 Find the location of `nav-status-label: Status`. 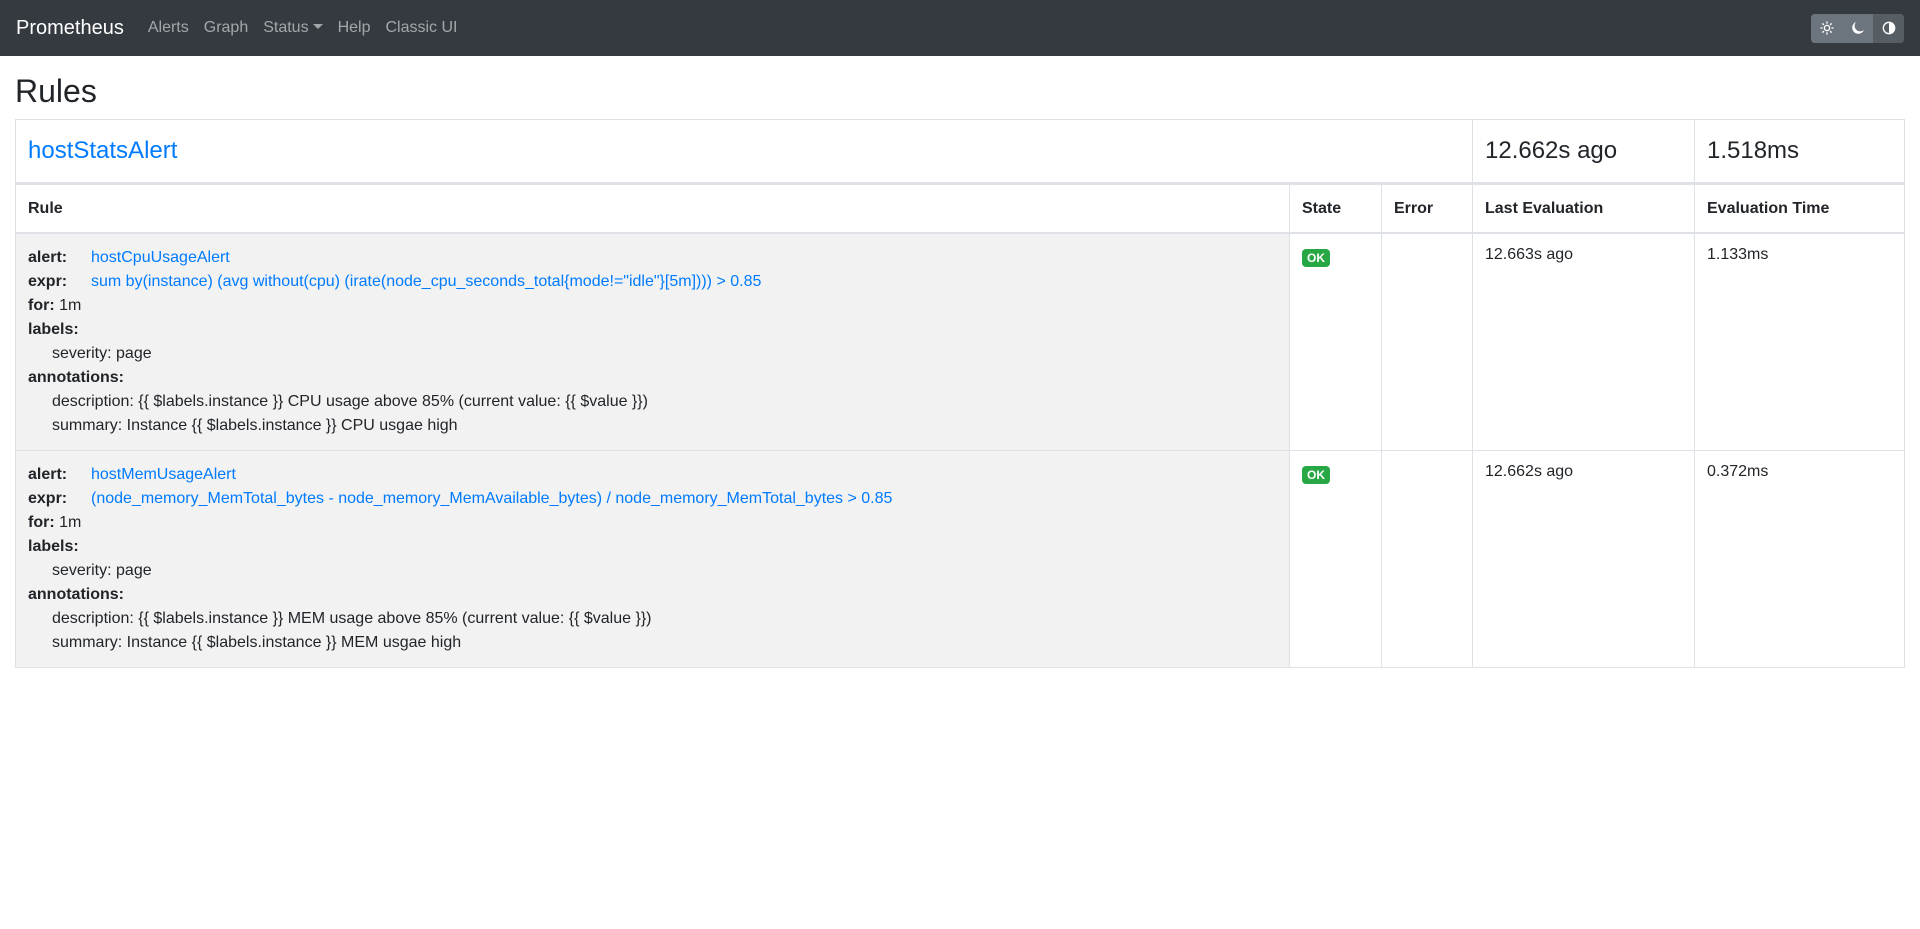

nav-status-label: Status is located at coordinates (286, 27).